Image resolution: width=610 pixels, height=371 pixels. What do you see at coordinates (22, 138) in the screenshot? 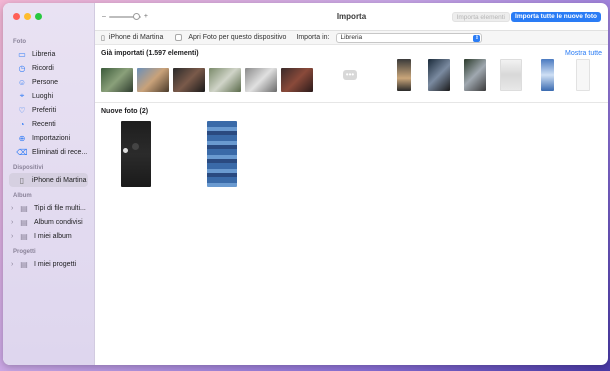
I see `import-icon: ⊕` at bounding box center [22, 138].